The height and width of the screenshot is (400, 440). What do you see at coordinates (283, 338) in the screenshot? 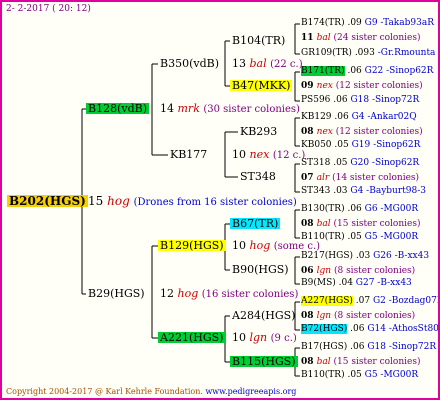
I see `gen2-d-note: (9 c.)` at bounding box center [283, 338].